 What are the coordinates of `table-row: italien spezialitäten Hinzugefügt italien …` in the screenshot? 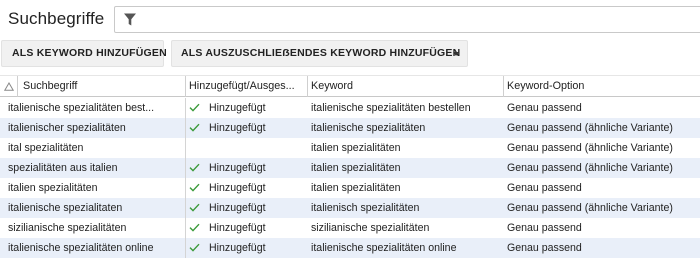 It's located at (350, 188).